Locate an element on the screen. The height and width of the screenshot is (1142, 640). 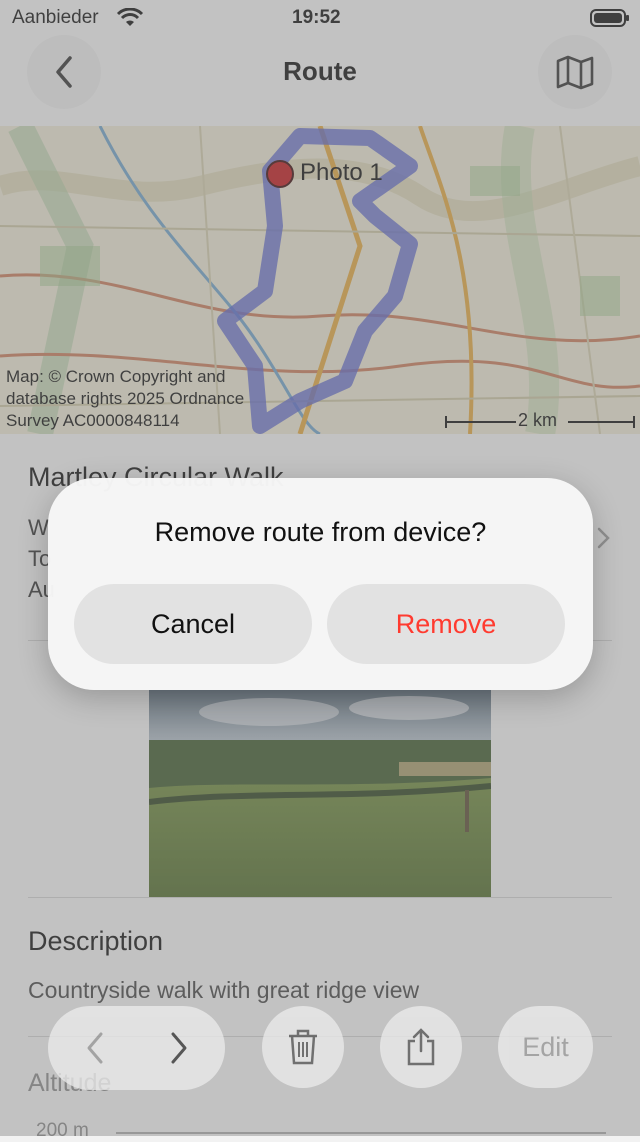
edit-button: Edit is located at coordinates (545, 1047).